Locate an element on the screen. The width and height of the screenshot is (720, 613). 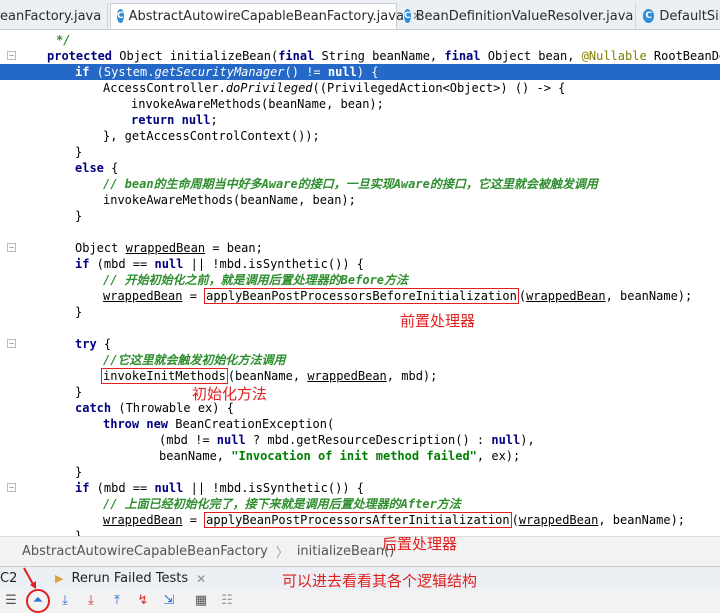
string-literal: "Invocation of init method failed" is located at coordinates (354, 456).